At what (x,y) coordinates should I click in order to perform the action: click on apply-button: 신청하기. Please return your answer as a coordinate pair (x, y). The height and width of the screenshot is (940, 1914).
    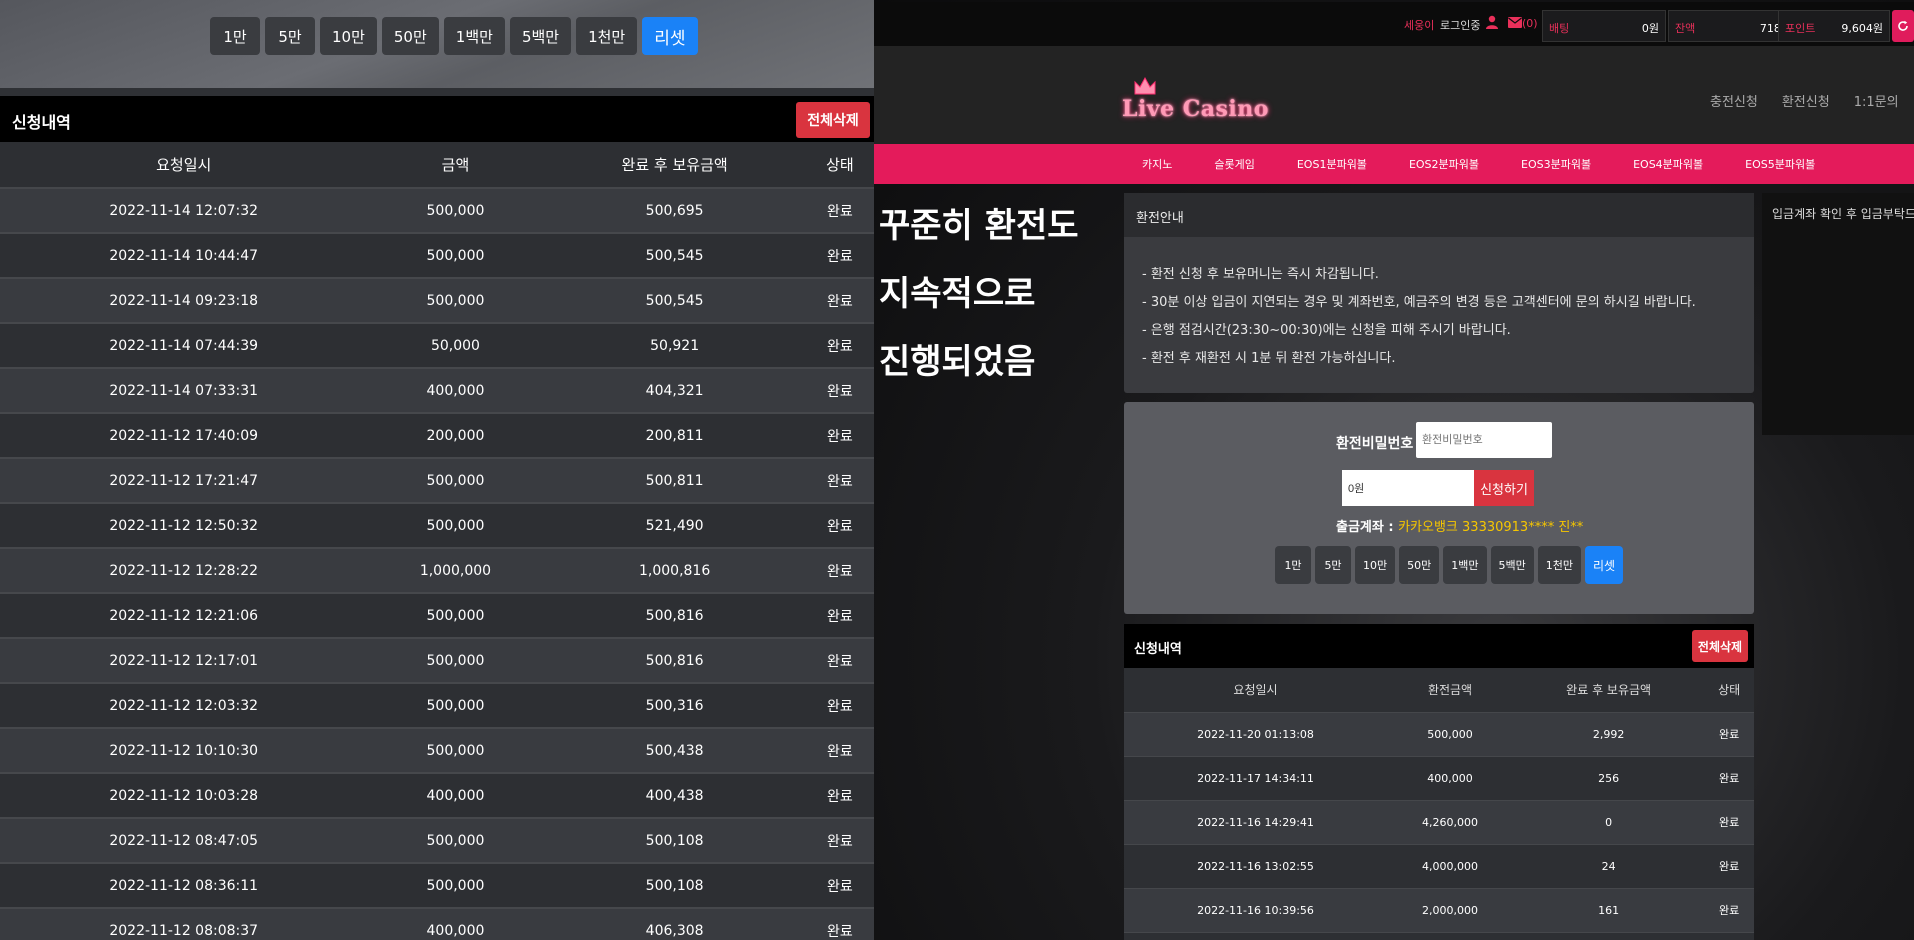
    Looking at the image, I should click on (1504, 488).